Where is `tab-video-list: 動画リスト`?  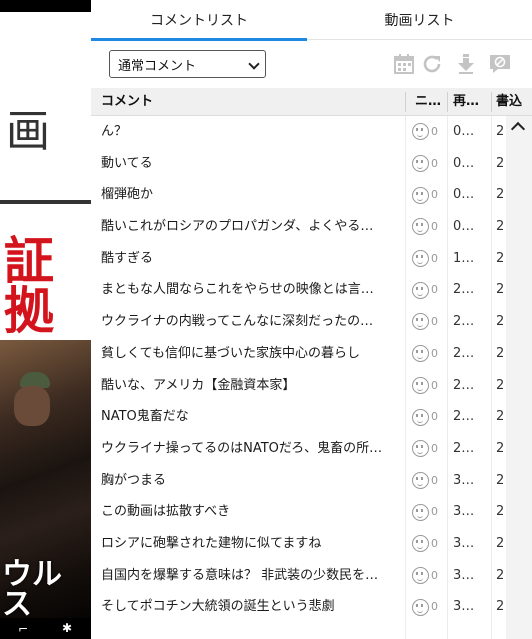
tab-video-list: 動画リスト is located at coordinates (419, 20).